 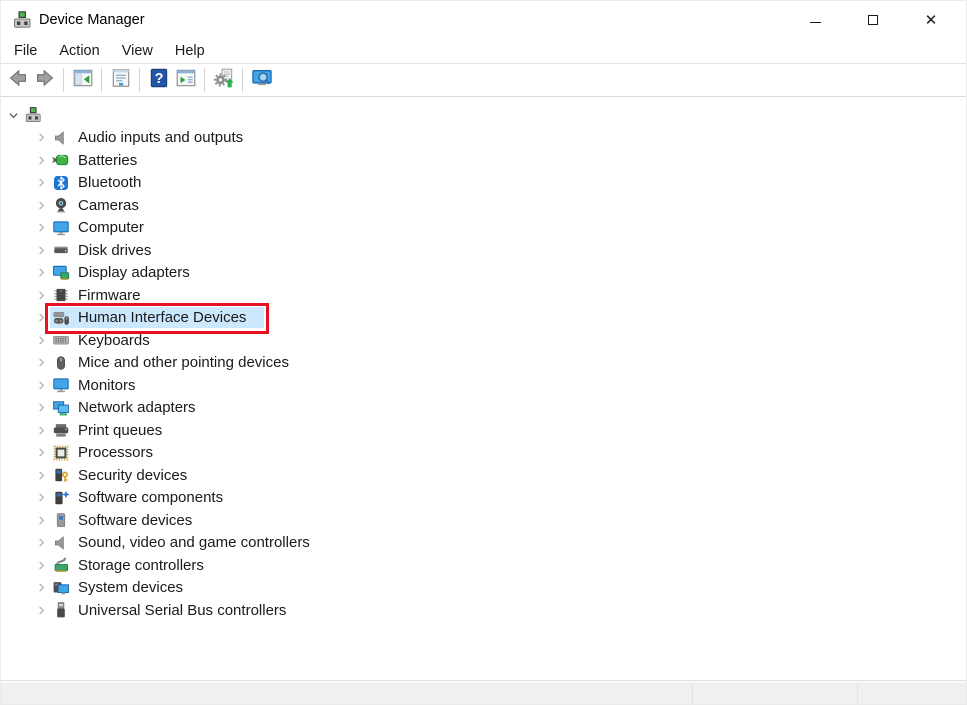 What do you see at coordinates (483, 565) in the screenshot?
I see `tree-item-storage-controllers: Storage controllers` at bounding box center [483, 565].